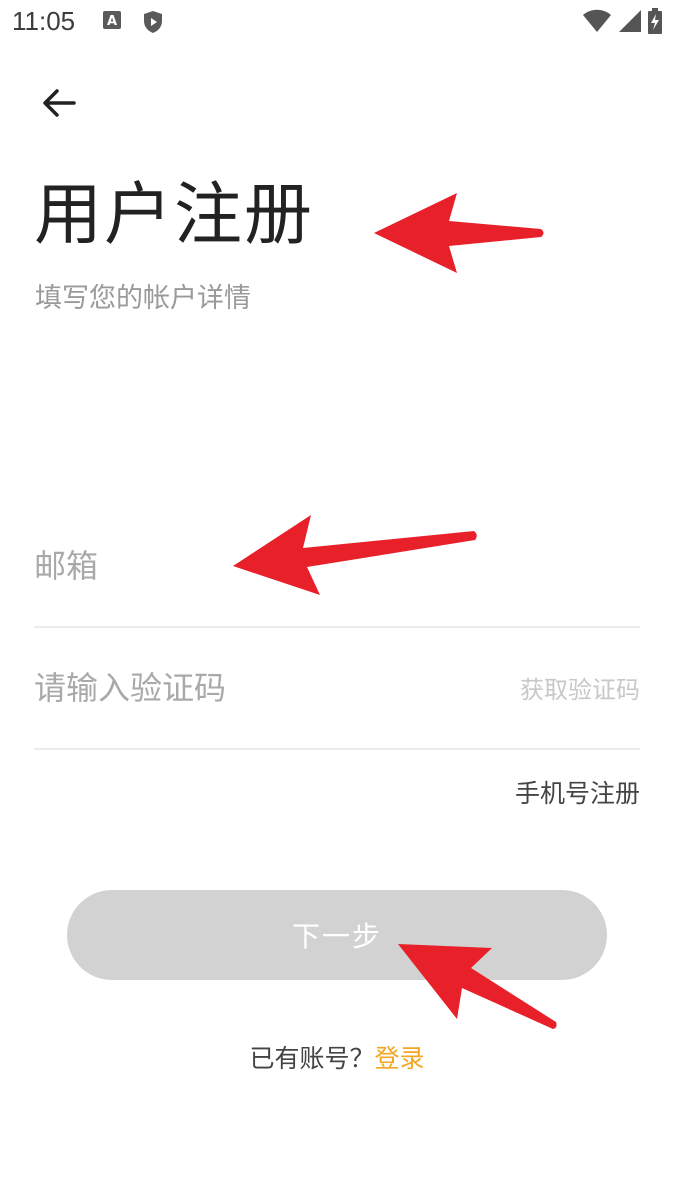  I want to click on a-badge-icon: A, so click(112, 22).